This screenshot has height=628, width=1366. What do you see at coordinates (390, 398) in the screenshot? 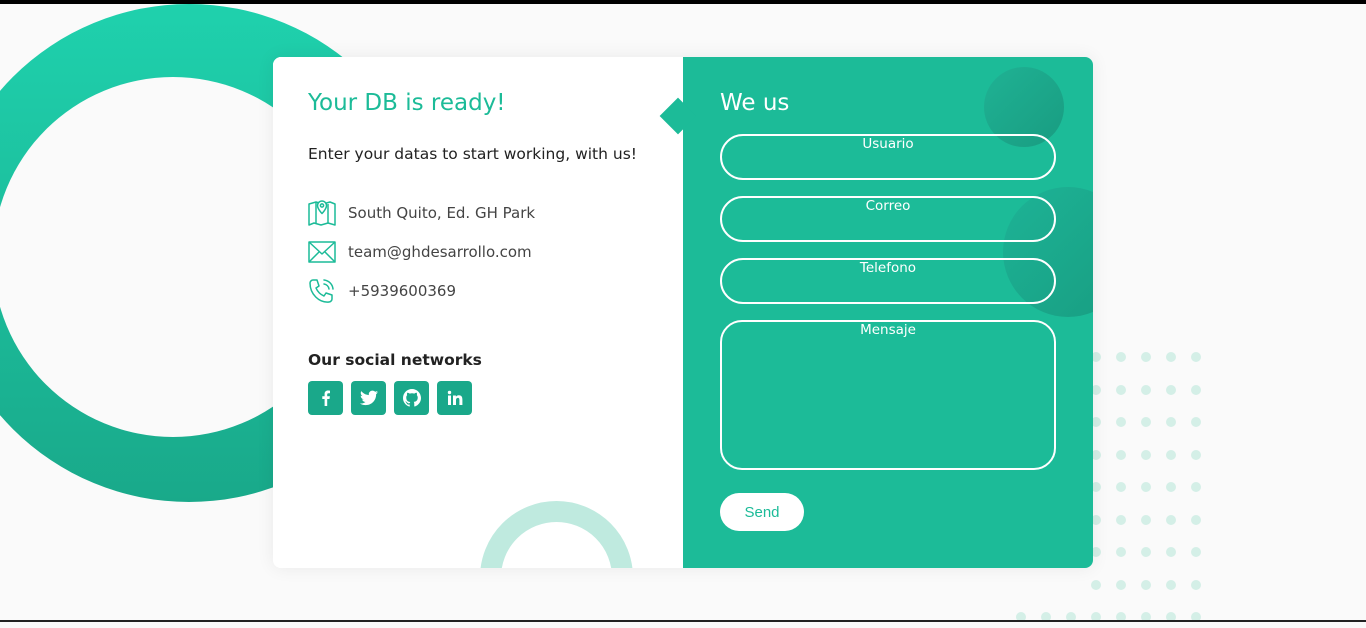
I see `social-list` at bounding box center [390, 398].